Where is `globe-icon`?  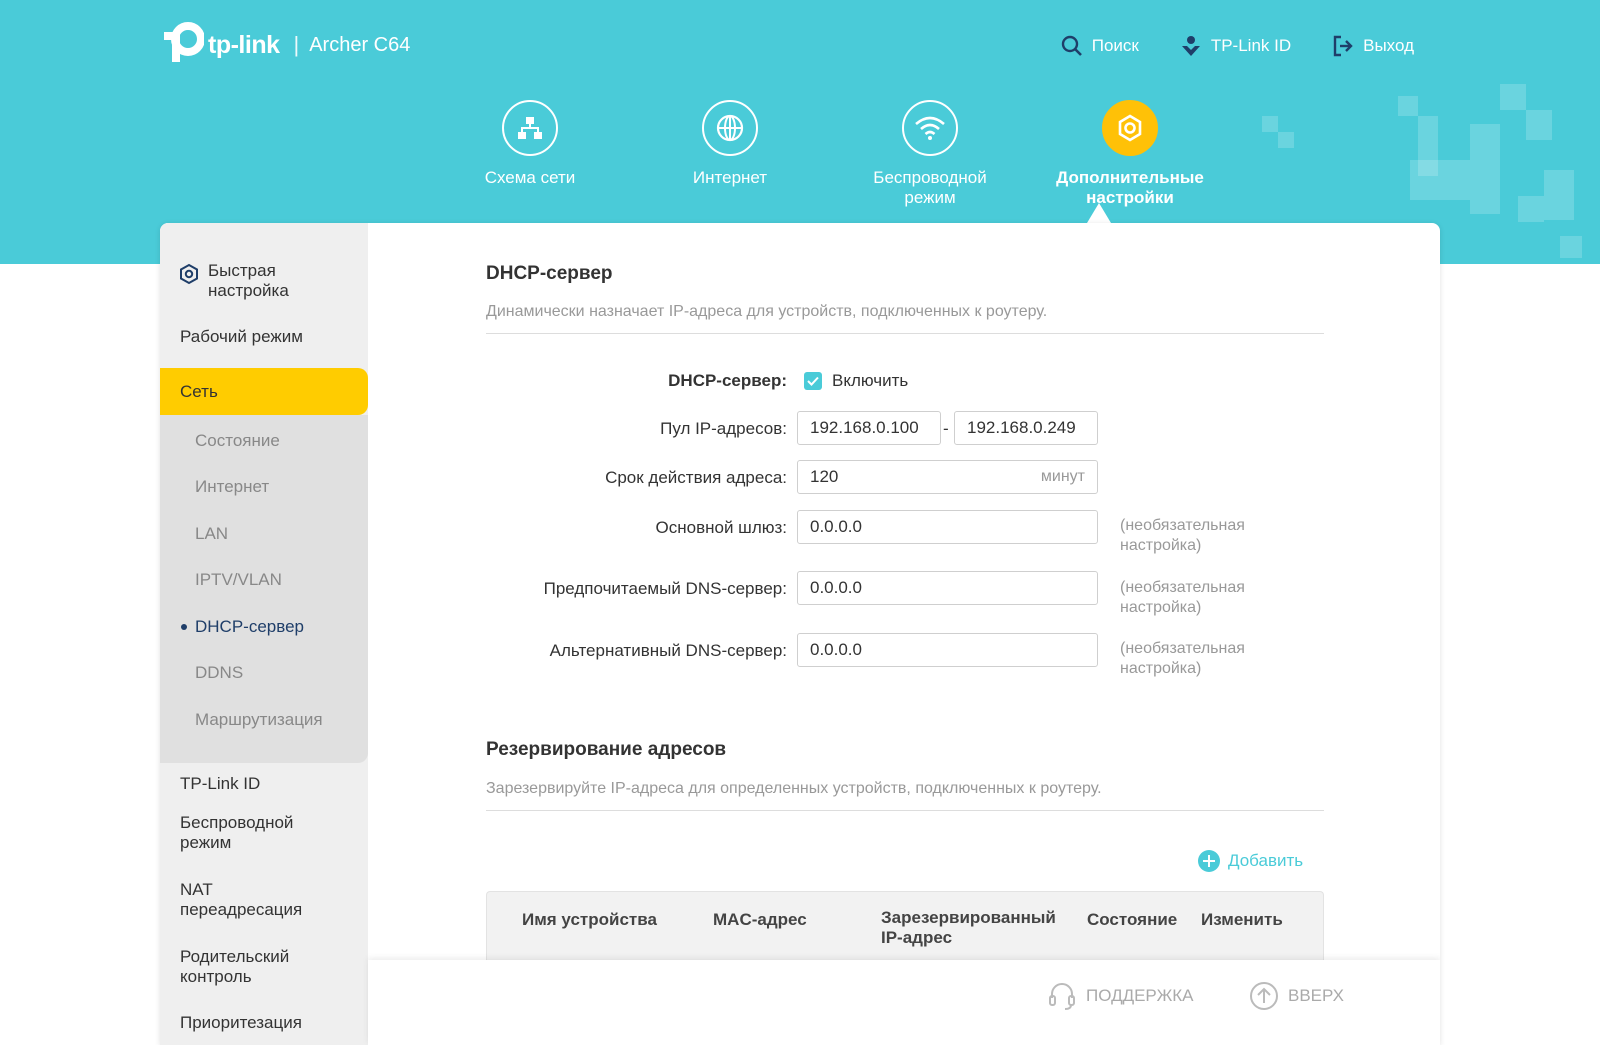 globe-icon is located at coordinates (730, 128).